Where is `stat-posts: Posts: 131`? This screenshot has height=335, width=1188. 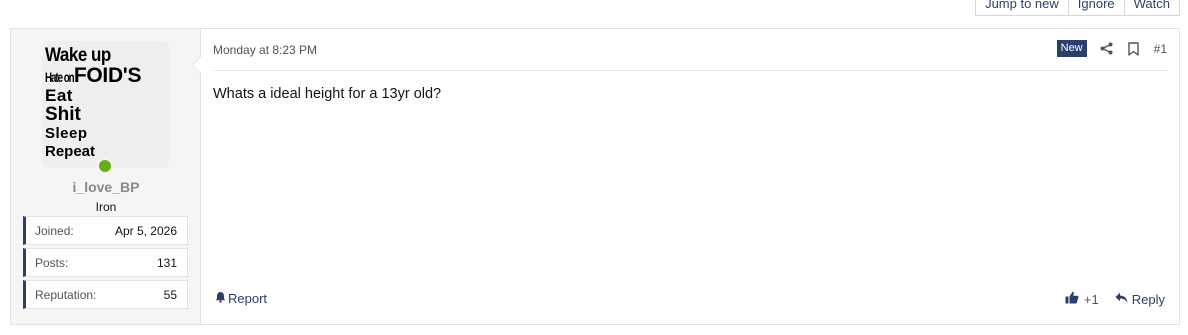
stat-posts: Posts: 131 is located at coordinates (105, 262).